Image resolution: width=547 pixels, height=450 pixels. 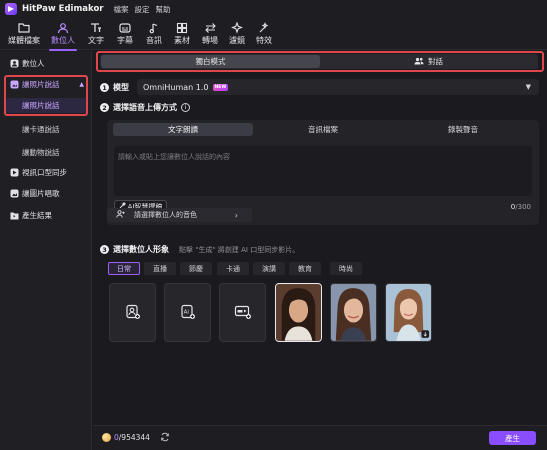 I want to click on text-icon, so click(x=96, y=27).